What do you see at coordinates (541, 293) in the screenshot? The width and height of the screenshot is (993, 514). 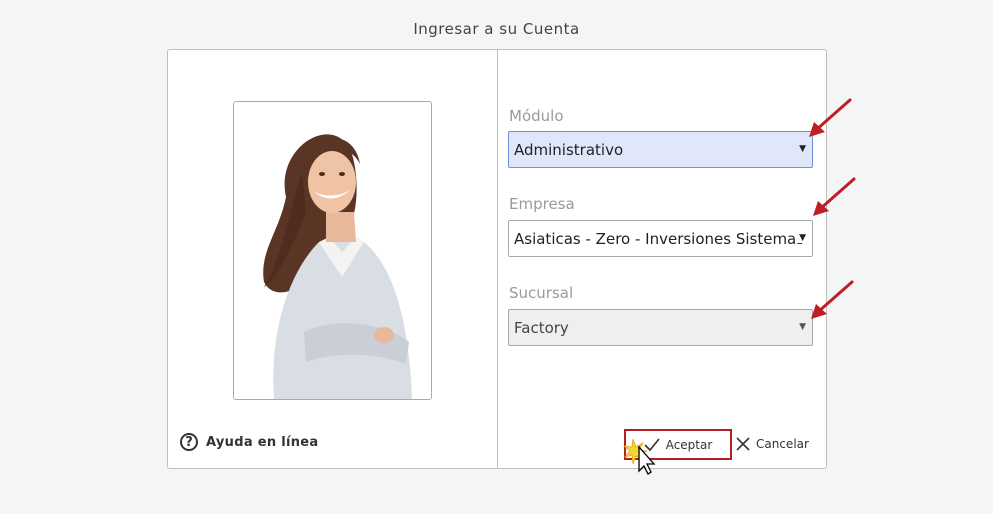 I see `sucursal-label: Sucursal` at bounding box center [541, 293].